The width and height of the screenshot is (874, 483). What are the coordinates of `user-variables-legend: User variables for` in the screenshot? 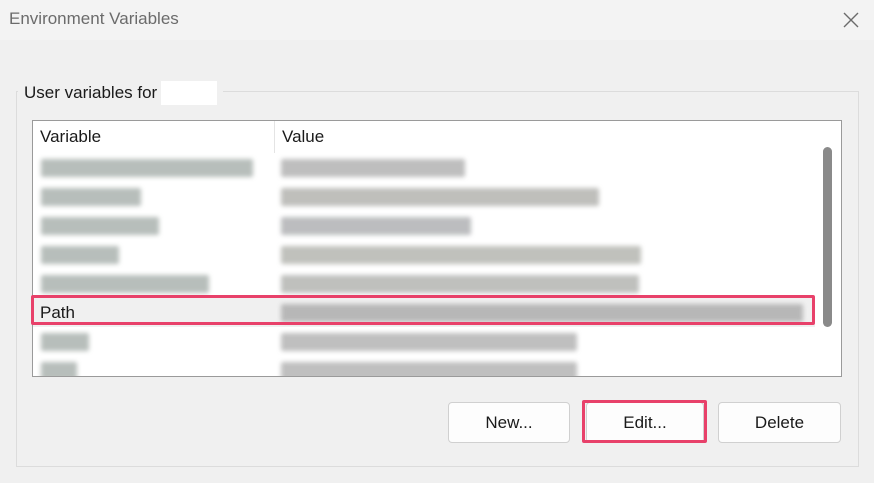 It's located at (121, 93).